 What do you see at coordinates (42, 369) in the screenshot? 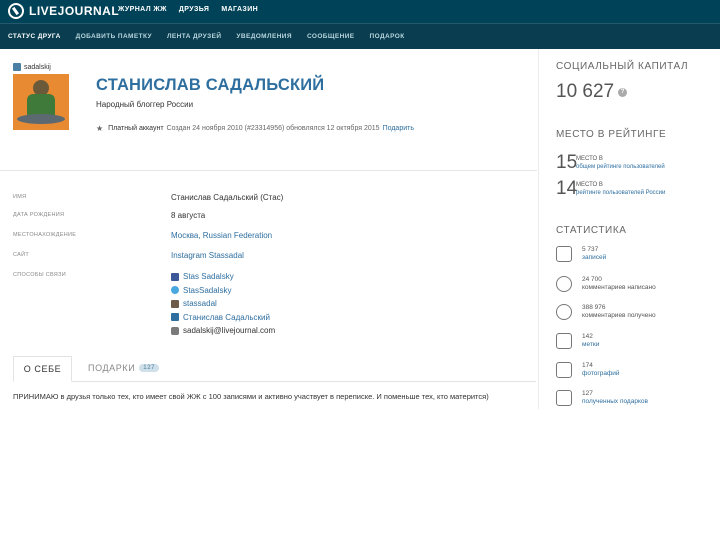
I see `tab-about: О СЕБЕ` at bounding box center [42, 369].